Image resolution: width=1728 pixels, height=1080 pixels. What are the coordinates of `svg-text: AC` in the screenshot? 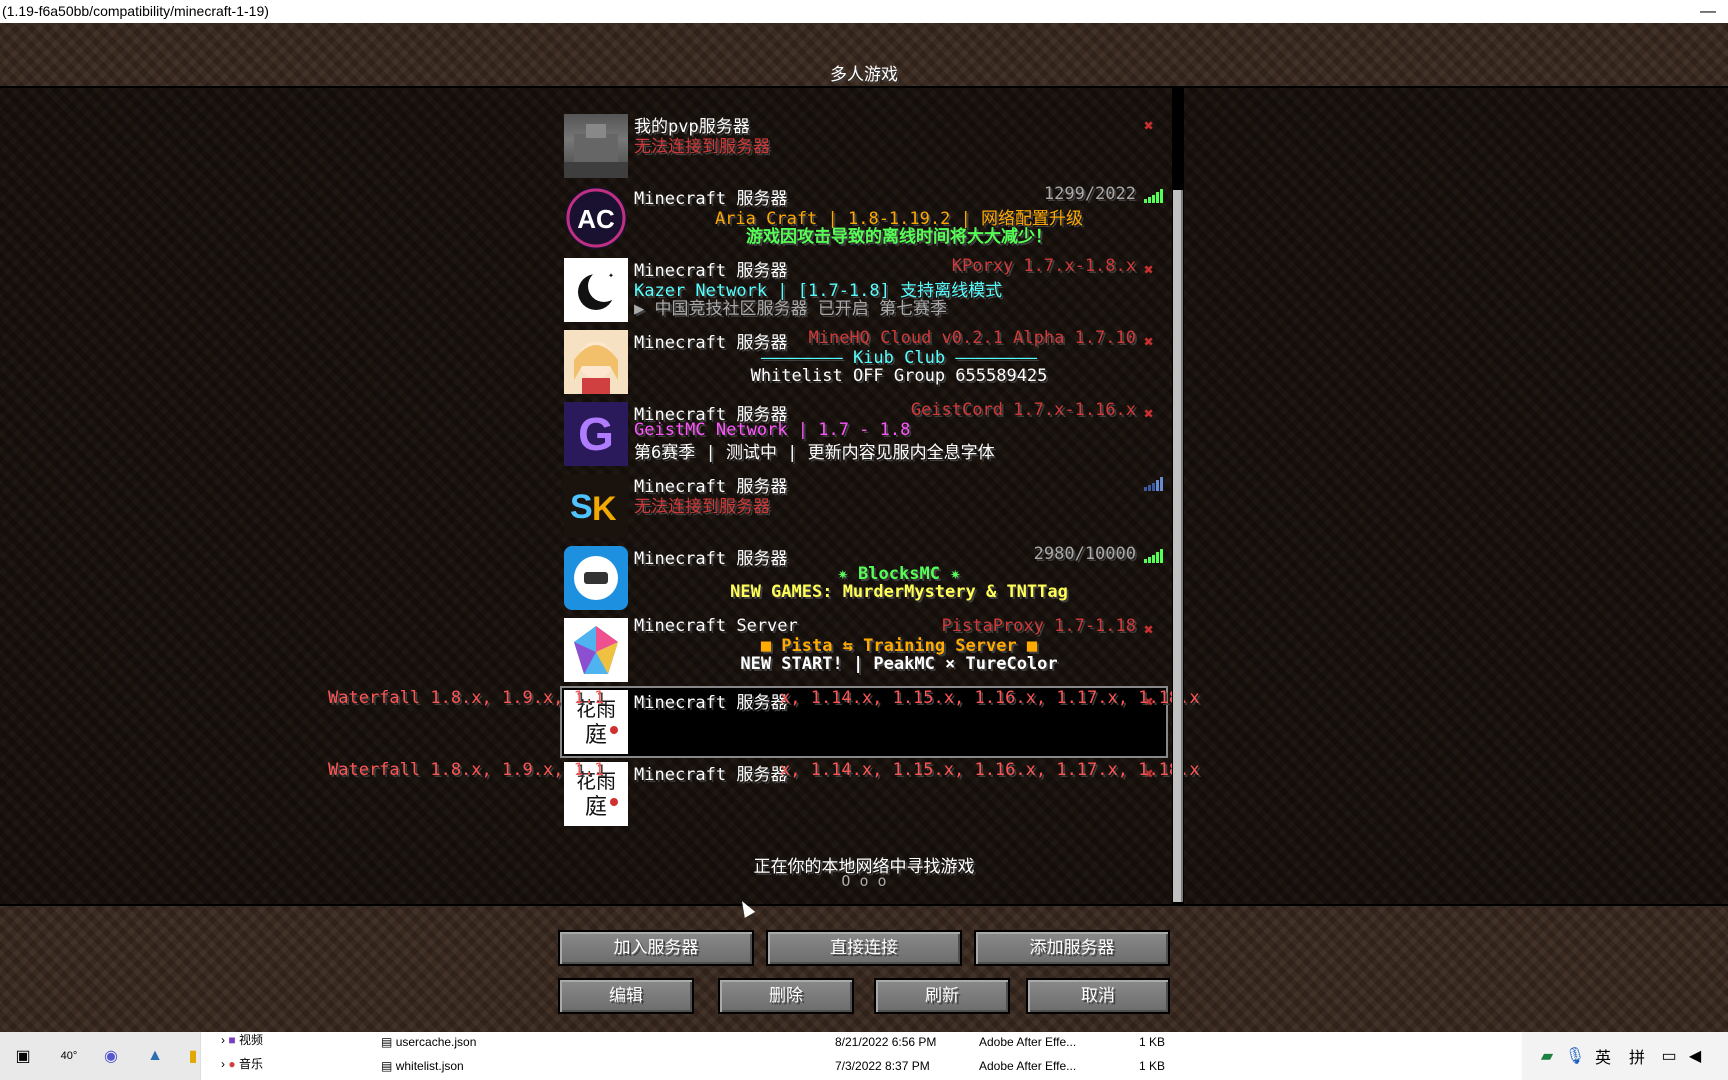 It's located at (596, 219).